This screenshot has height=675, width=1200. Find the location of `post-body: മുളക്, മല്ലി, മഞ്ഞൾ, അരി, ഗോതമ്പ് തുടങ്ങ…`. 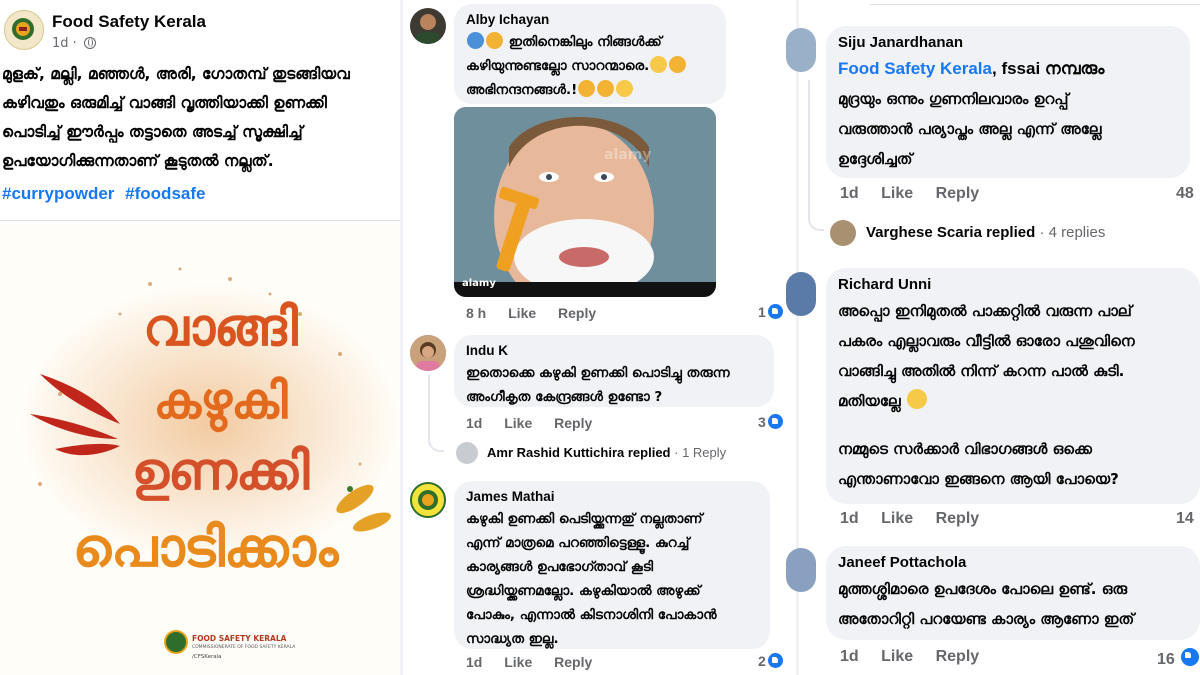

post-body: മുളക്, മല്ലി, മഞ്ഞൾ, അരി, ഗോതമ്പ് തുടങ്ങ… is located at coordinates (199, 118).